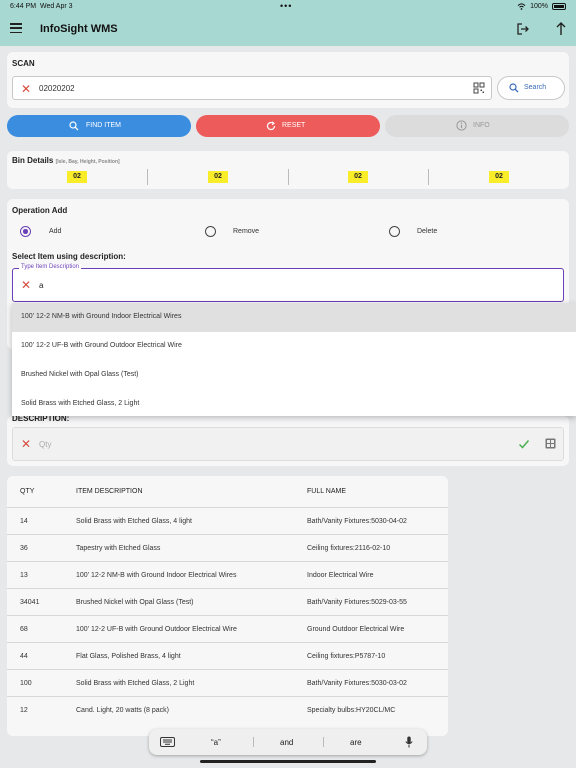 The image size is (576, 768). I want to click on radio-delete, so click(394, 231).